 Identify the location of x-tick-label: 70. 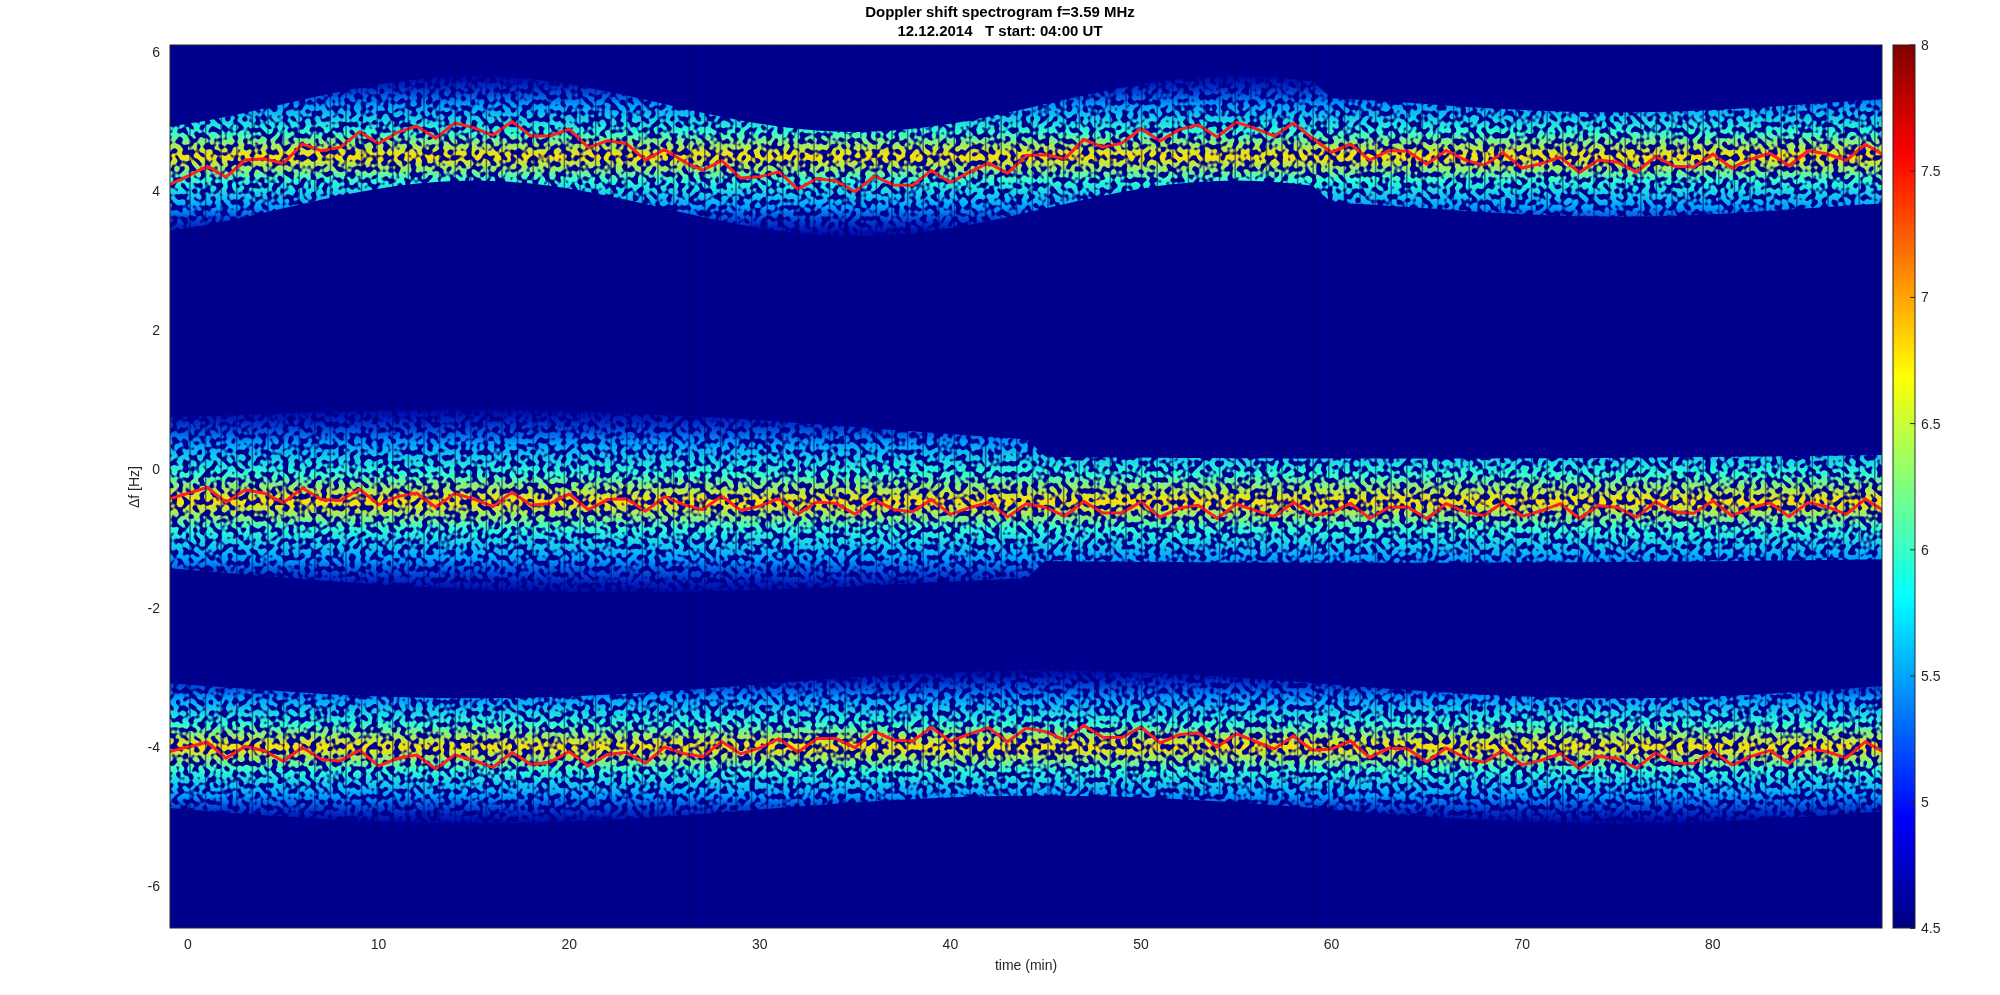
(1522, 944).